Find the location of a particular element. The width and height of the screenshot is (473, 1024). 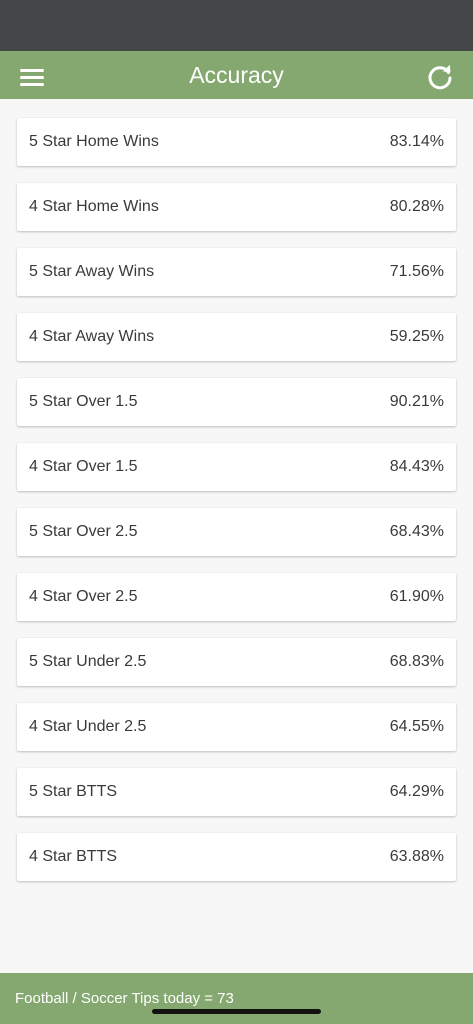

list-item: 4 Star Home Wins 80.28% is located at coordinates (236, 207).